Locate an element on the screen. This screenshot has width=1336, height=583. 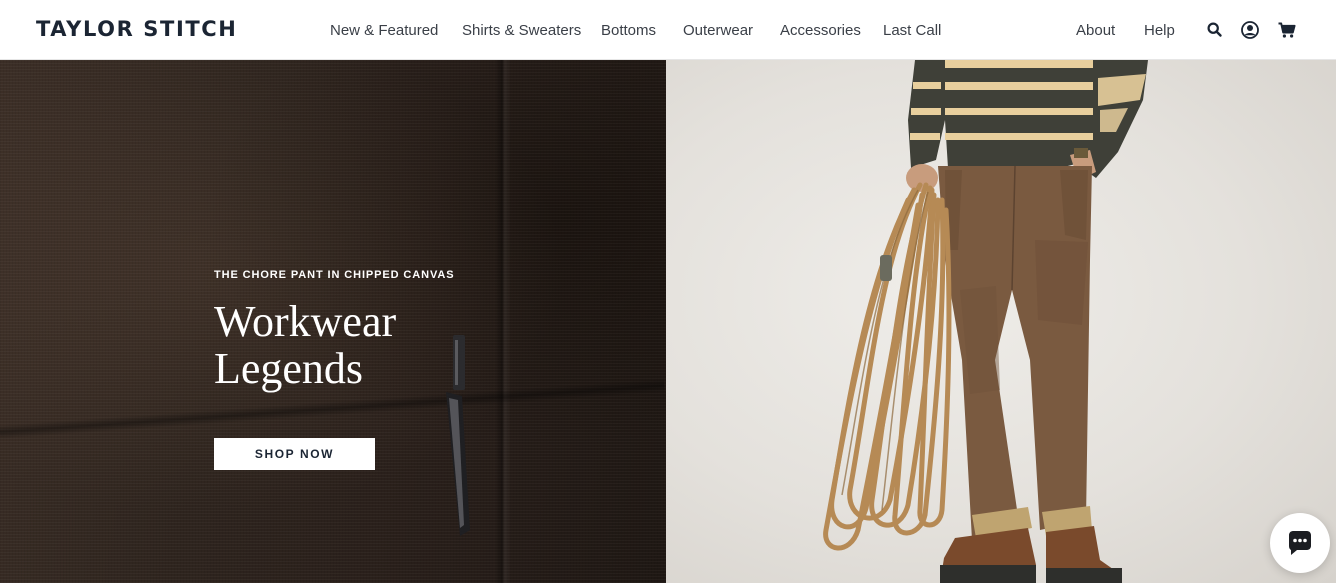
nav-bottoms: Bottoms is located at coordinates (628, 31).